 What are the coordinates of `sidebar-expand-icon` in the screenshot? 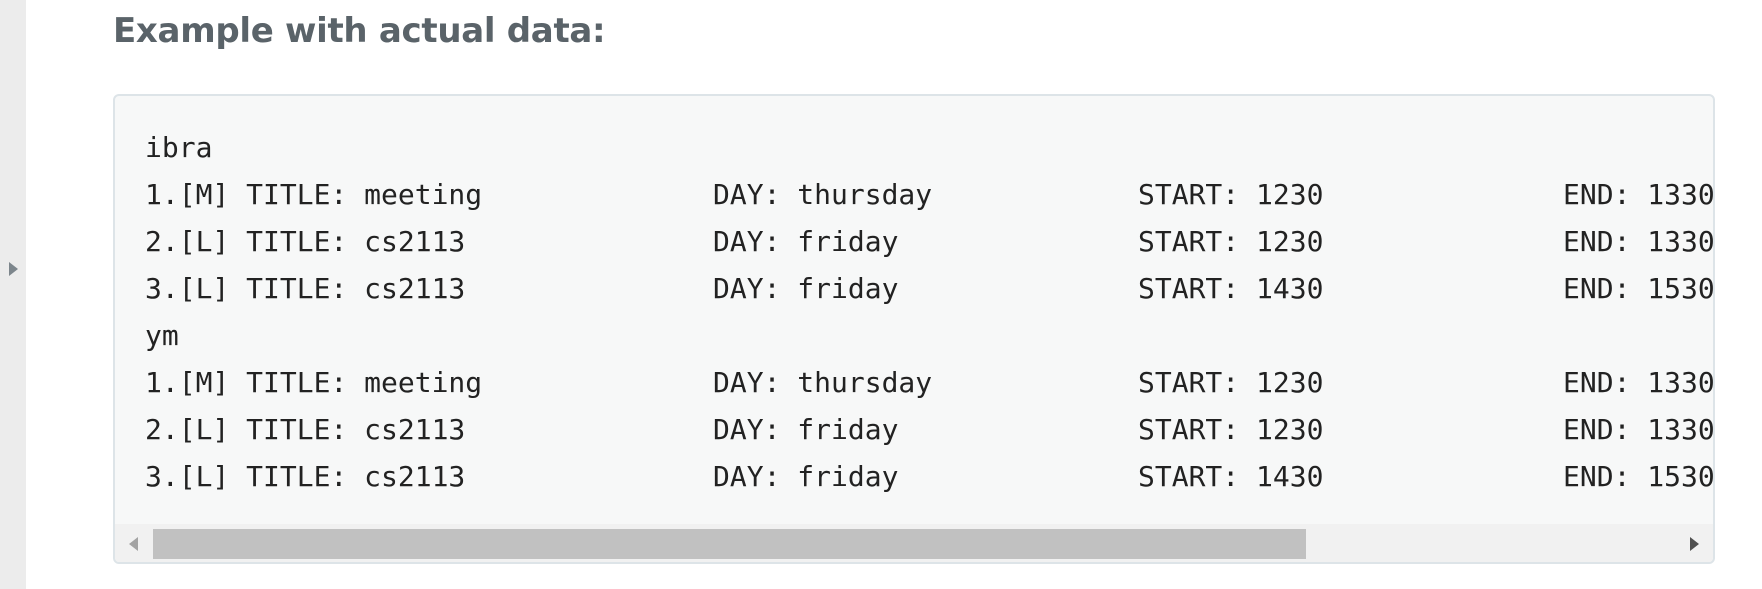 It's located at (13, 269).